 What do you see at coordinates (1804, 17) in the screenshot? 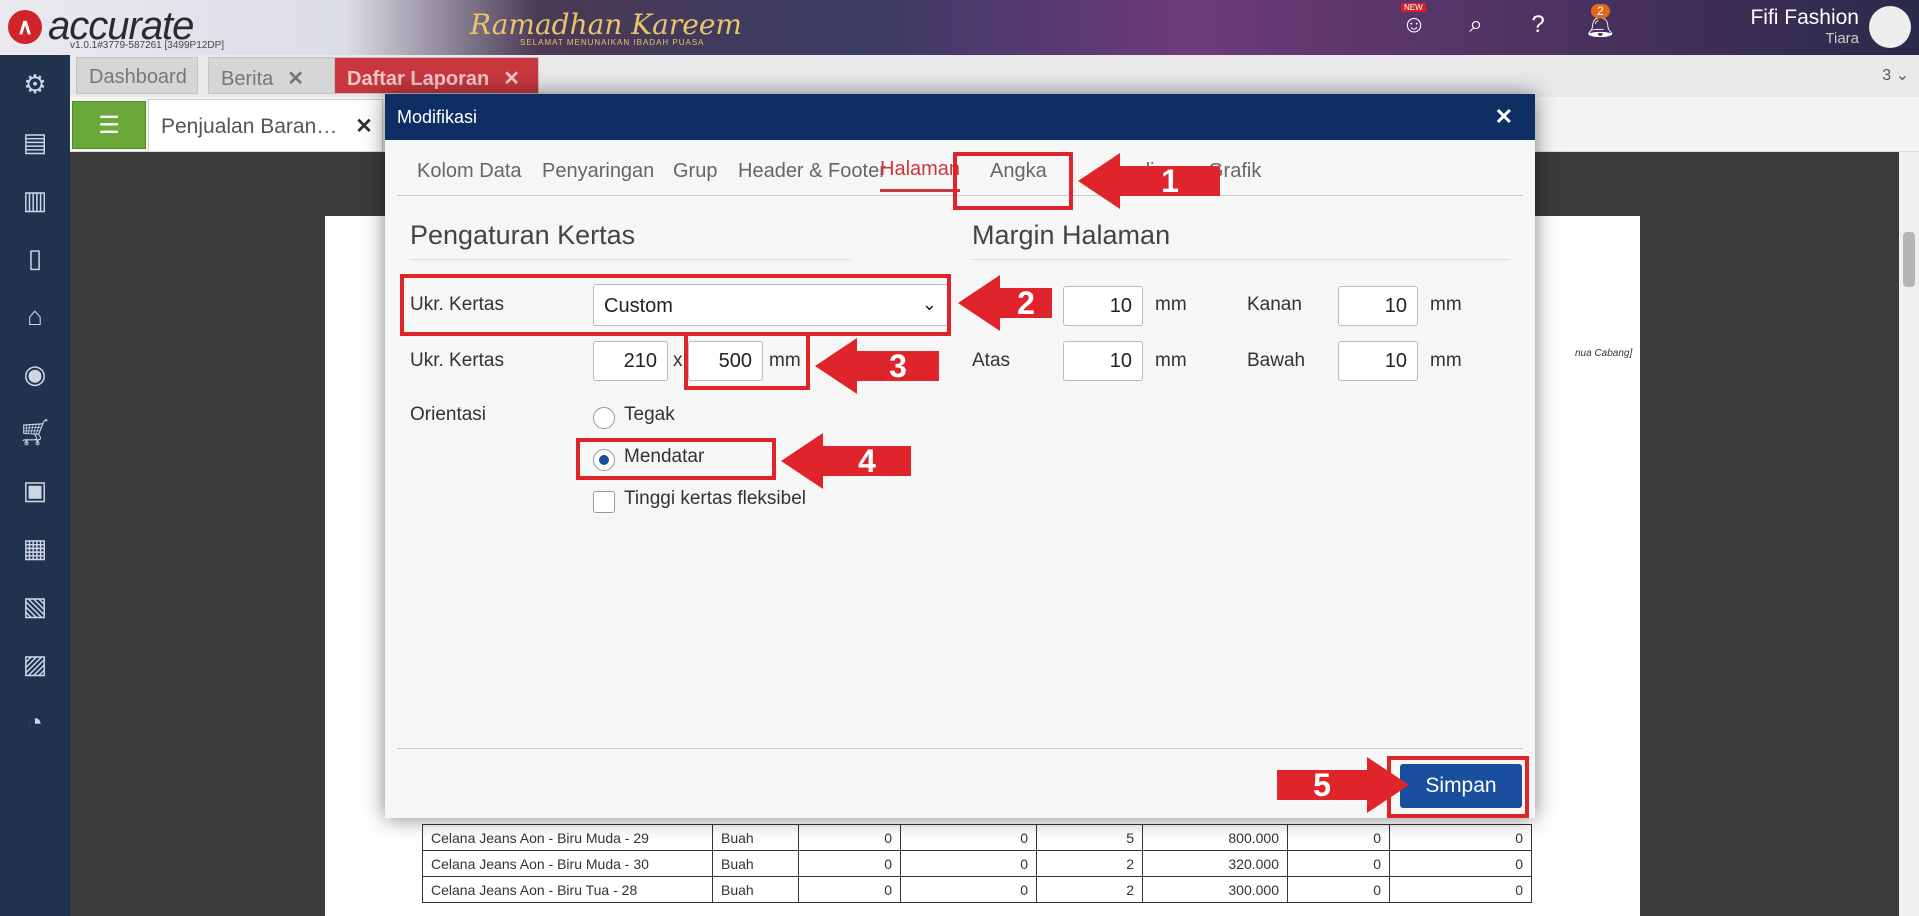
I see `user-name: Fifi Fashion` at bounding box center [1804, 17].